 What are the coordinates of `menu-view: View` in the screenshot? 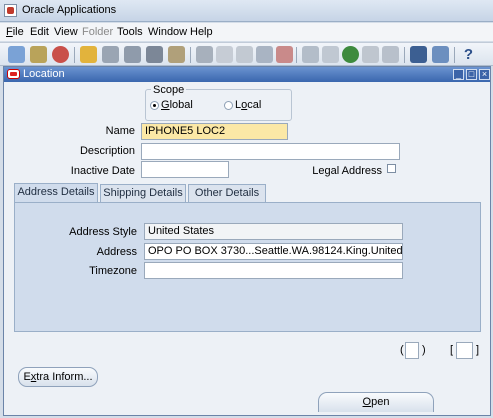 It's located at (66, 32).